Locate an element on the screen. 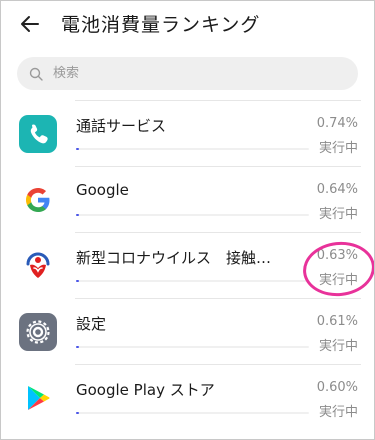  app-name: 通話サービス is located at coordinates (121, 126).